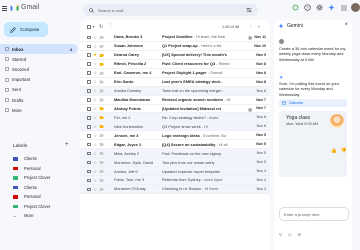 The image size is (360, 250). I want to click on sidebar-item-important: Important, so click(39, 80).